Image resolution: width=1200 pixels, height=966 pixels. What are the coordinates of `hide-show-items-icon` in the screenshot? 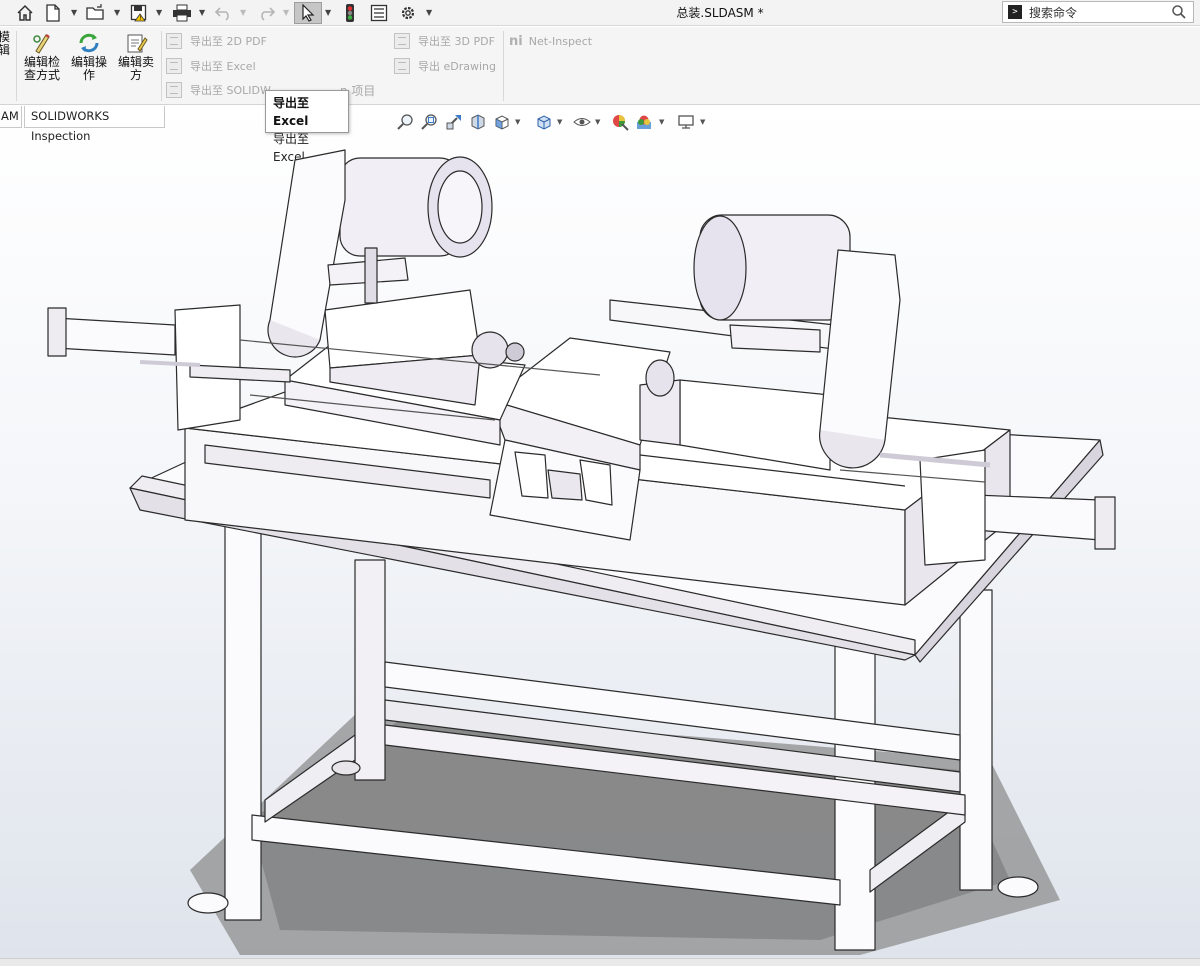 It's located at (582, 122).